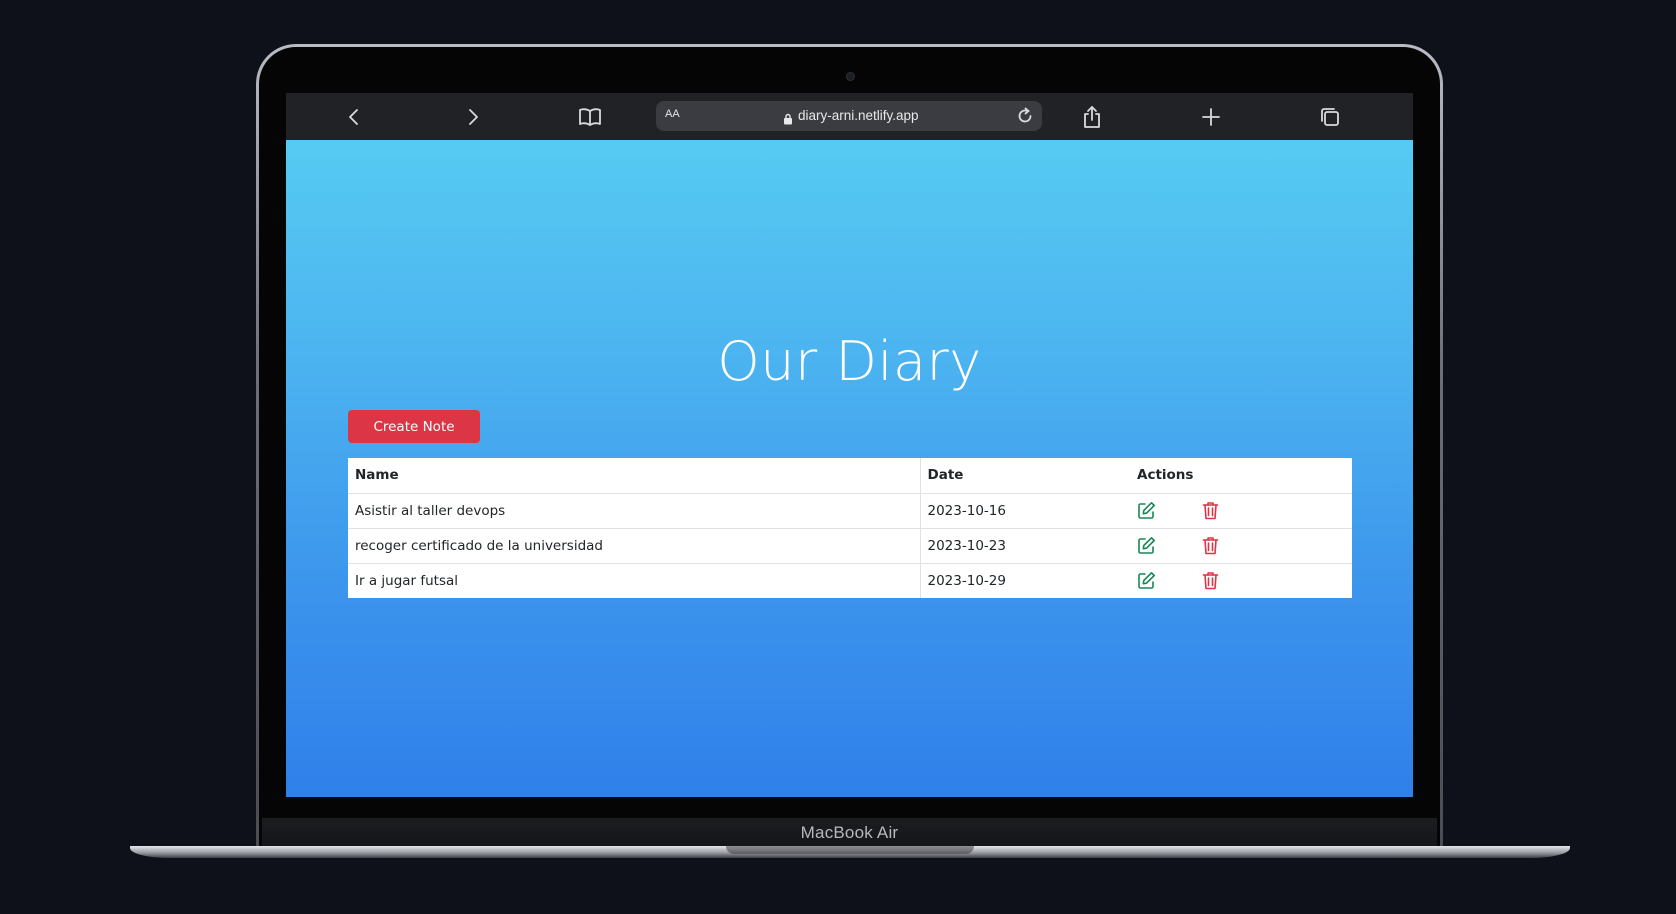 The image size is (1676, 914). What do you see at coordinates (850, 76) in the screenshot?
I see `camera` at bounding box center [850, 76].